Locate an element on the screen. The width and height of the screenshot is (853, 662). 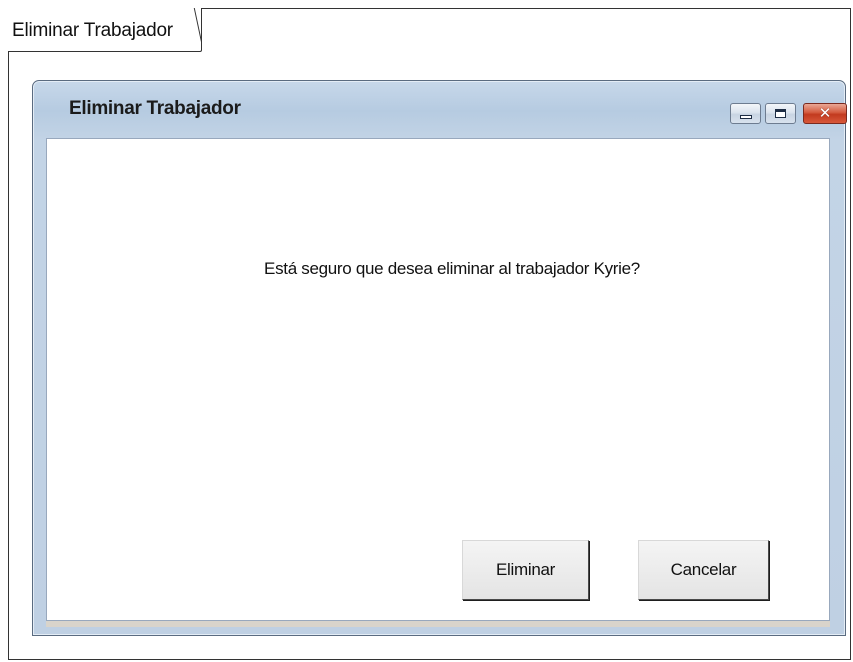
minimize-button is located at coordinates (745, 113).